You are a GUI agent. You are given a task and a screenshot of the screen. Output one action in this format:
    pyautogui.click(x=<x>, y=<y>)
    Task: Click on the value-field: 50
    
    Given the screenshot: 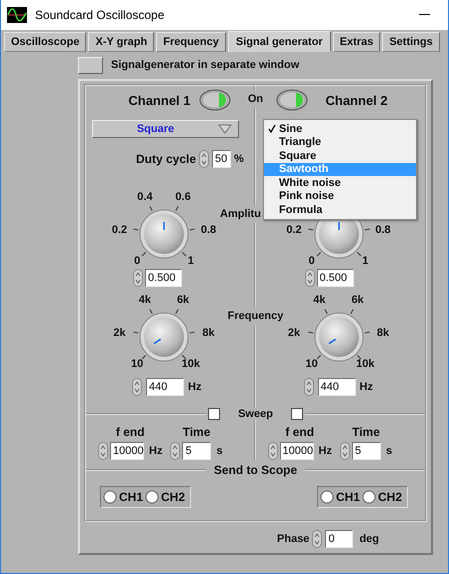 What is the action you would take?
    pyautogui.click(x=222, y=159)
    